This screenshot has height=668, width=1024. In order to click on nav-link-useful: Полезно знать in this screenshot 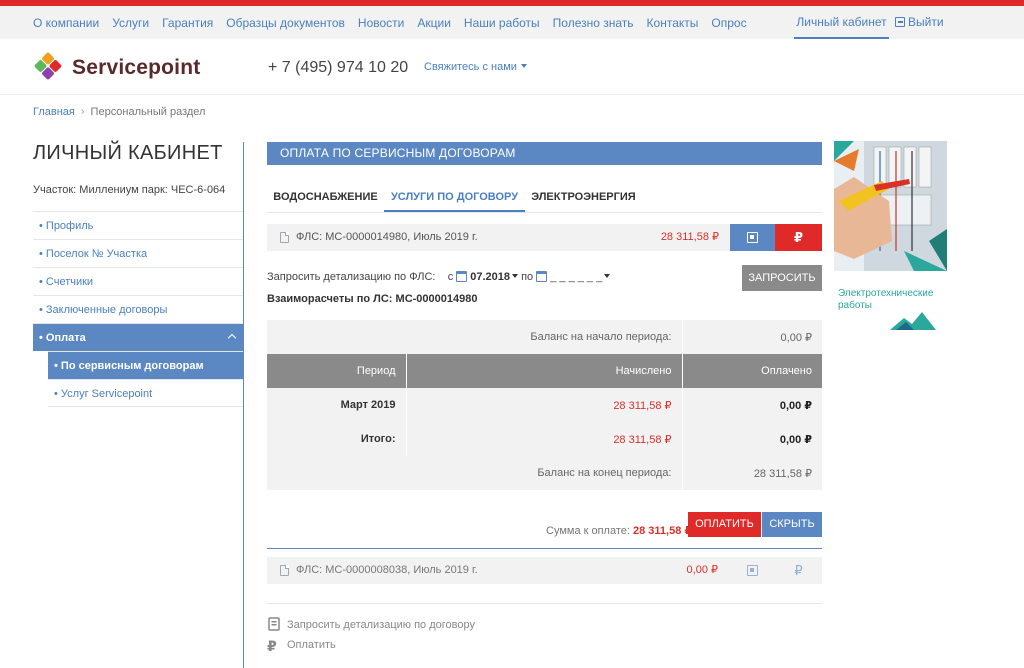, I will do `click(593, 23)`.